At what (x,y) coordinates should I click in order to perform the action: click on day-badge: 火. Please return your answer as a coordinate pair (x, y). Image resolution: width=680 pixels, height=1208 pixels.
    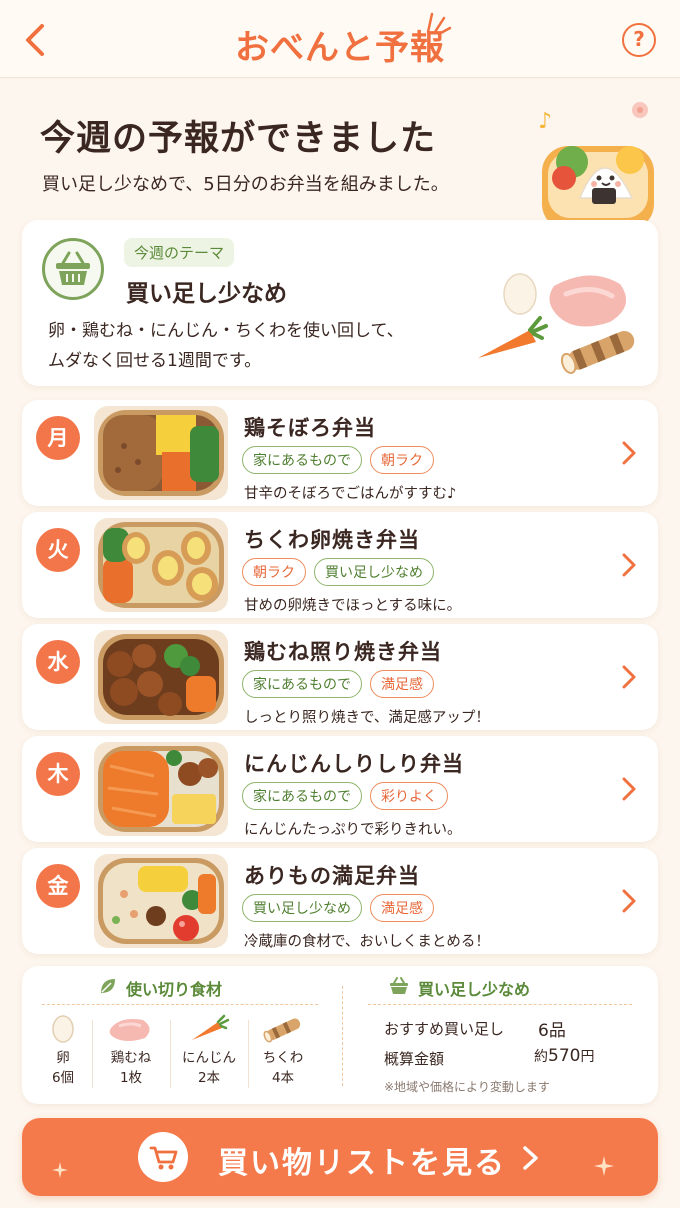
    Looking at the image, I should click on (58, 550).